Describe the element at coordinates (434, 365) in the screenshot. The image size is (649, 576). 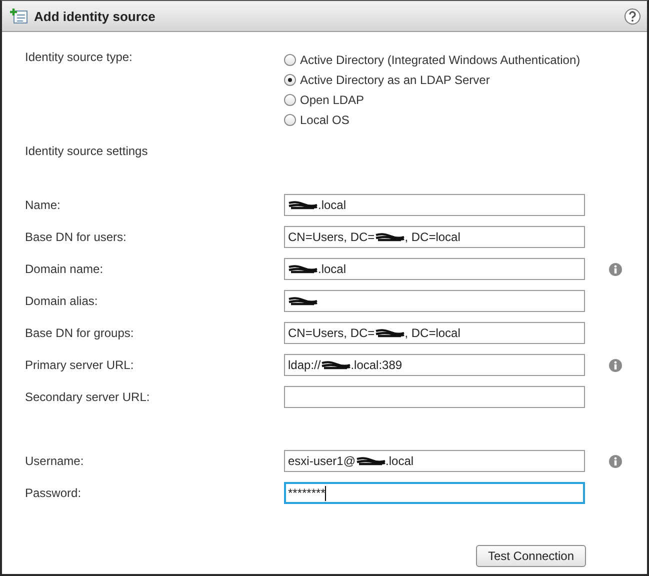
I see `input-field: ldap:// .local:389` at that location.